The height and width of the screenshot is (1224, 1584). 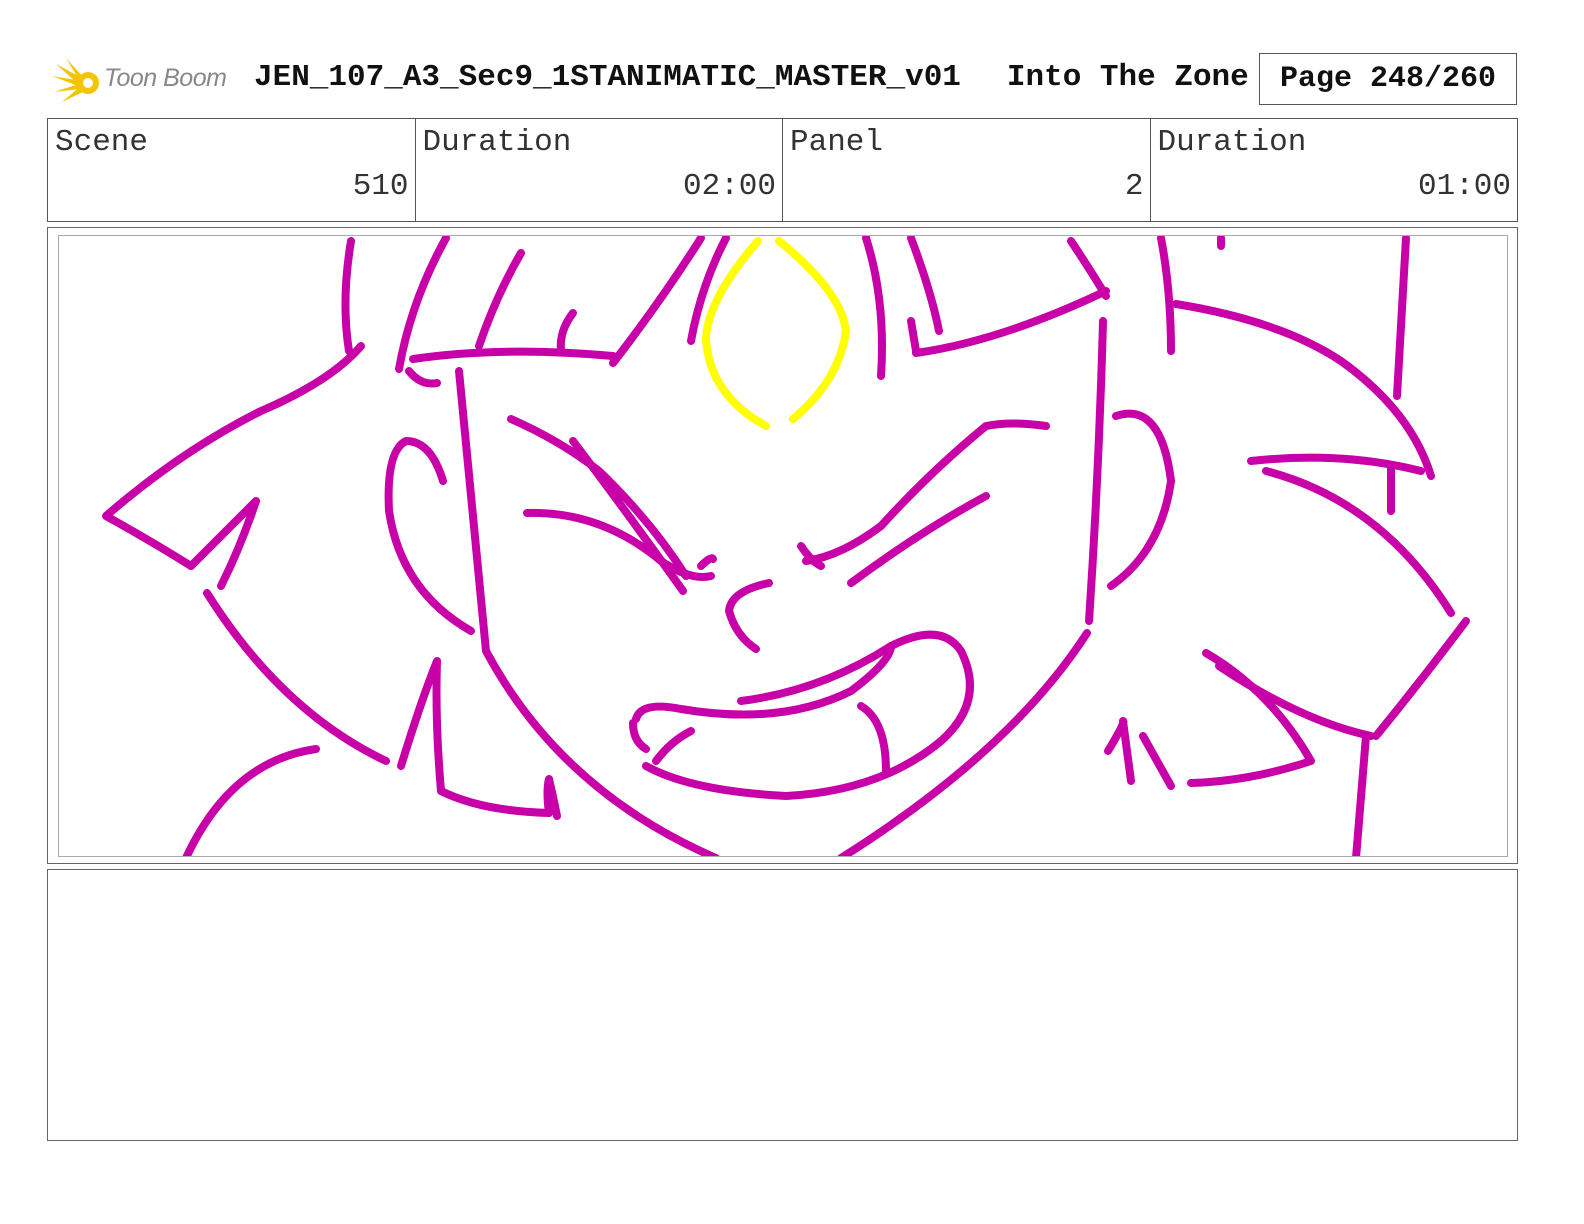 What do you see at coordinates (599, 170) in the screenshot?
I see `scene-duration-cell: Duration 02:00` at bounding box center [599, 170].